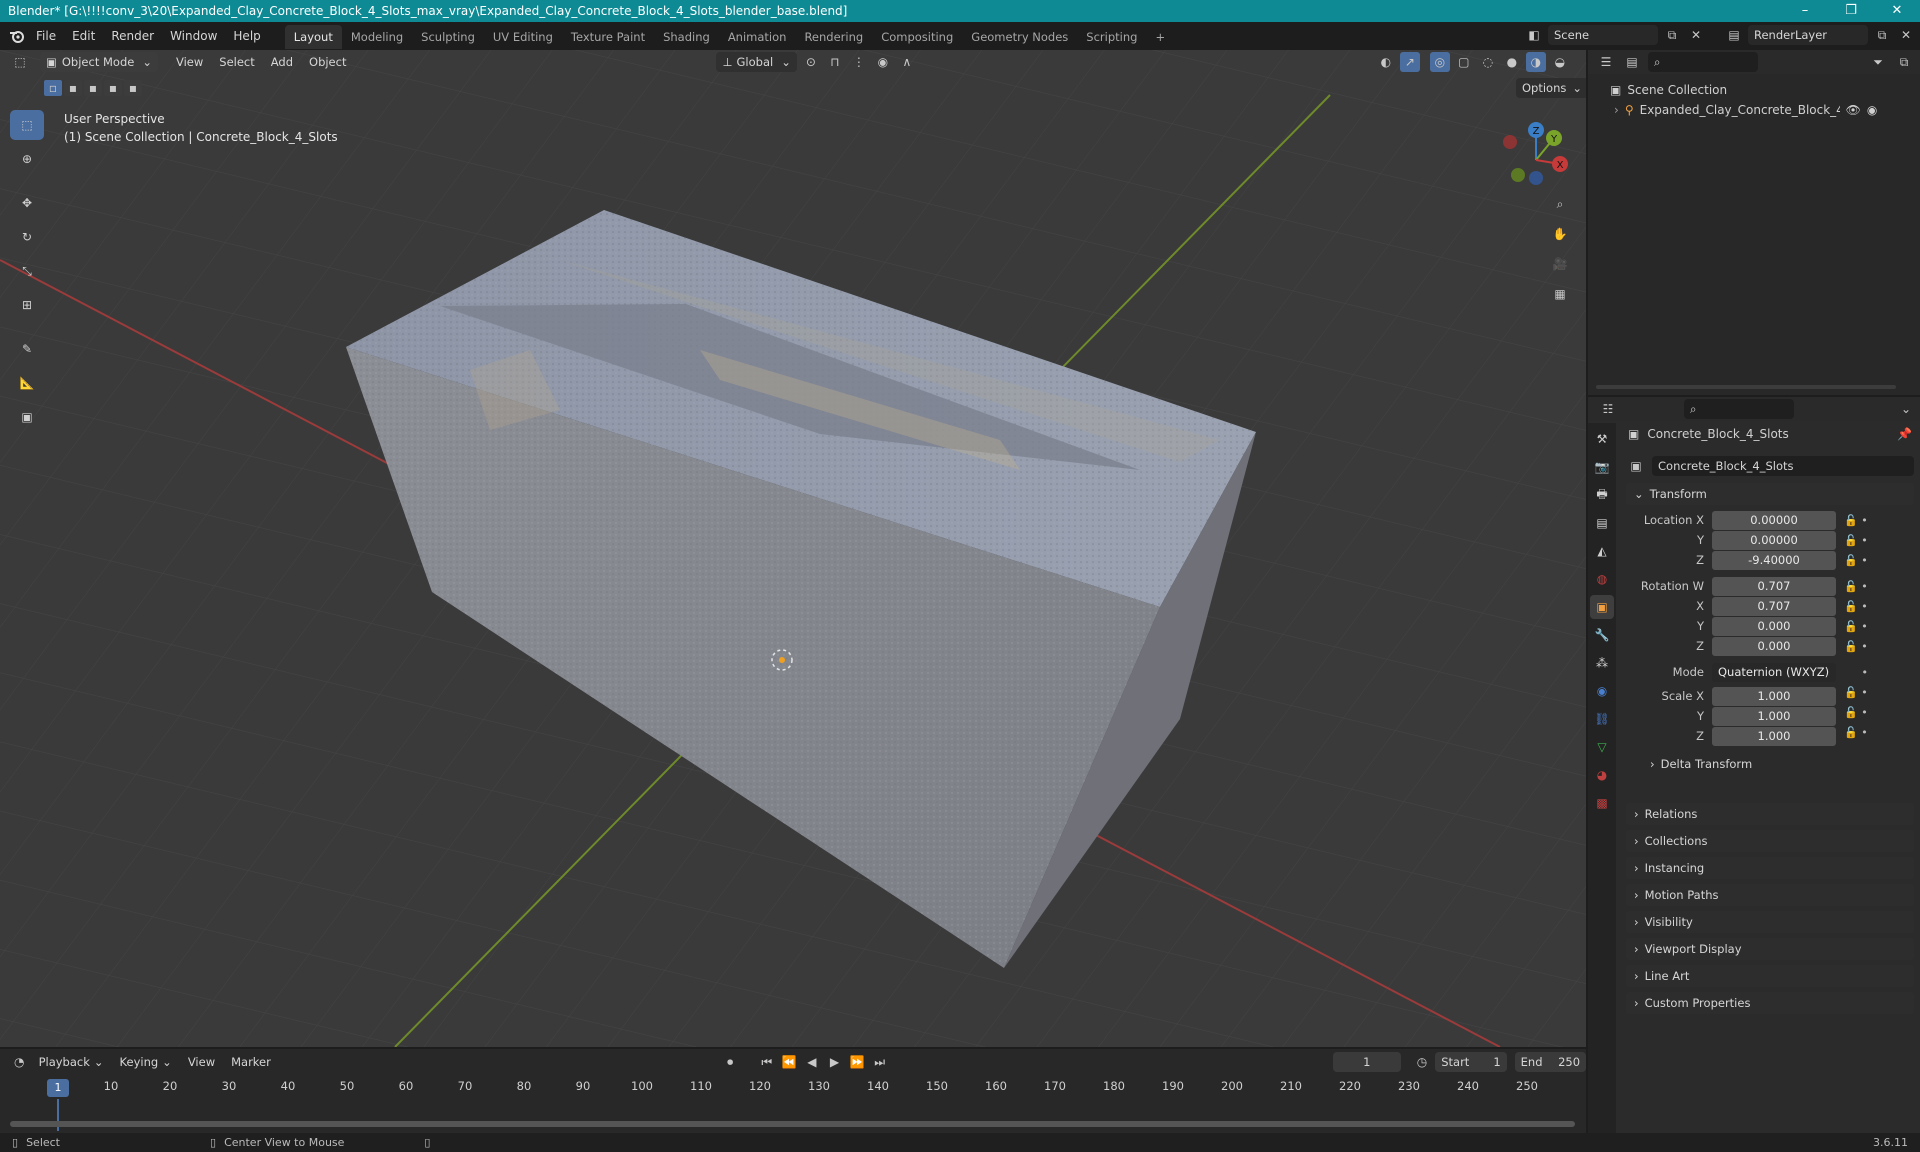 This screenshot has height=1152, width=1920. What do you see at coordinates (1386, 62) in the screenshot?
I see `visibility-icon: ◐` at bounding box center [1386, 62].